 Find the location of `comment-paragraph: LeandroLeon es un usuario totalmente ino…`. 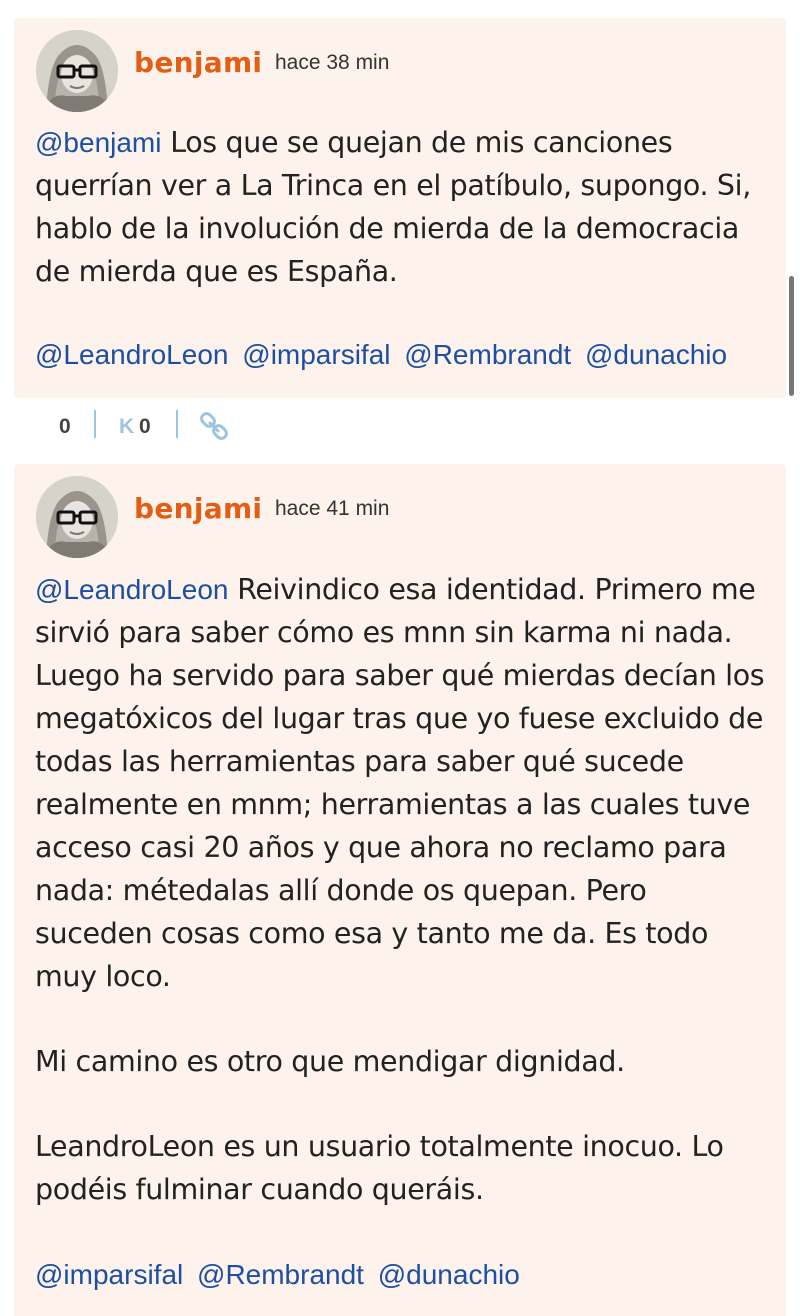

comment-paragraph: LeandroLeon es un usuario totalmente ino… is located at coordinates (379, 1168).